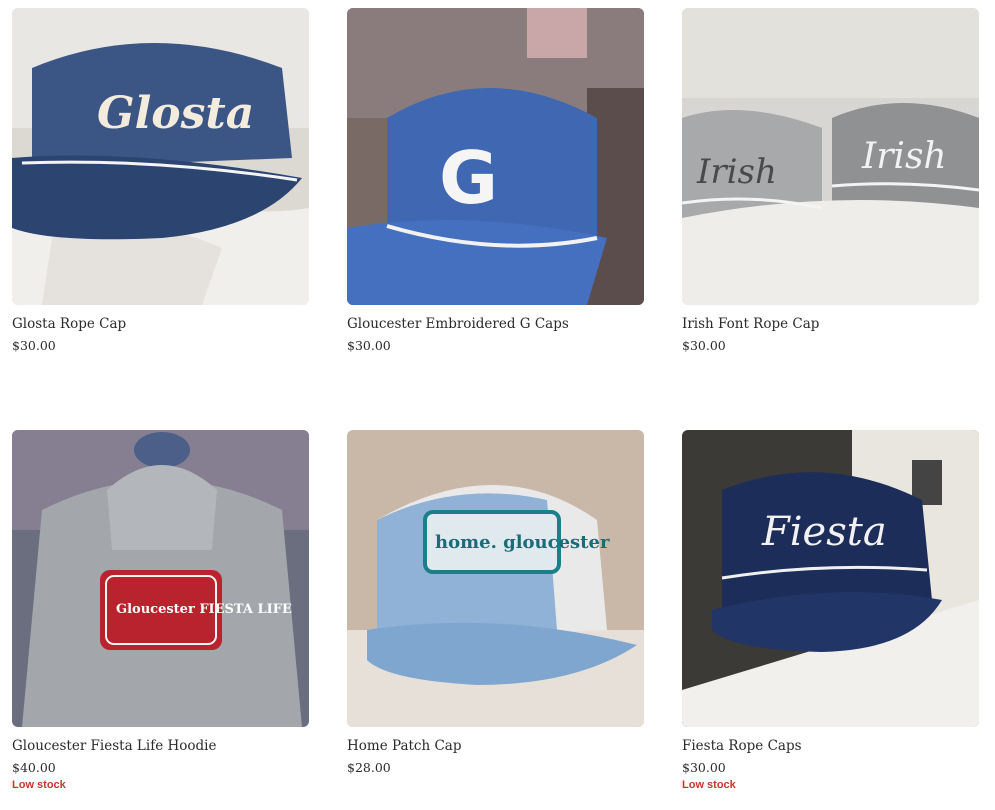 The height and width of the screenshot is (810, 995). I want to click on cap-script-text-right: Irish, so click(904, 156).